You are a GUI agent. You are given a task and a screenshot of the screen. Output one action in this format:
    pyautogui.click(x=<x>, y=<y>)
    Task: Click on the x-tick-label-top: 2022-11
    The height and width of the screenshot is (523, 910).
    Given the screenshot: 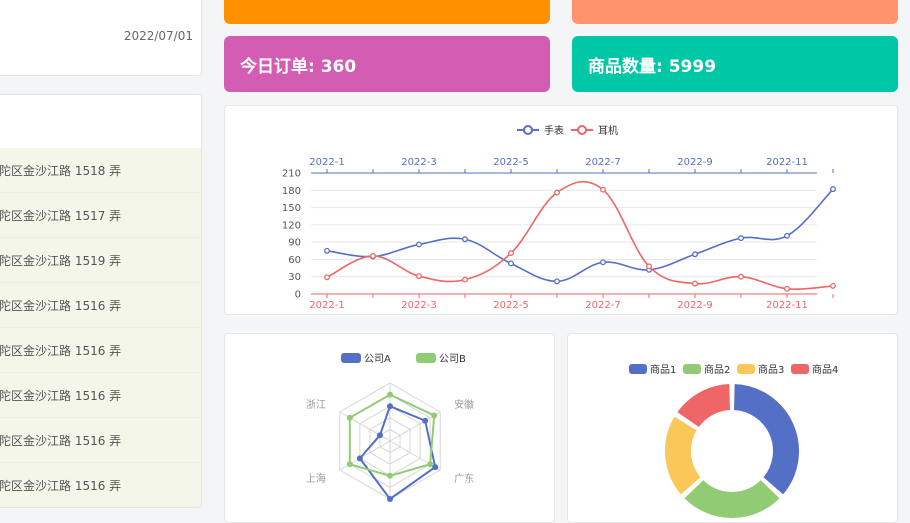 What is the action you would take?
    pyautogui.click(x=787, y=162)
    